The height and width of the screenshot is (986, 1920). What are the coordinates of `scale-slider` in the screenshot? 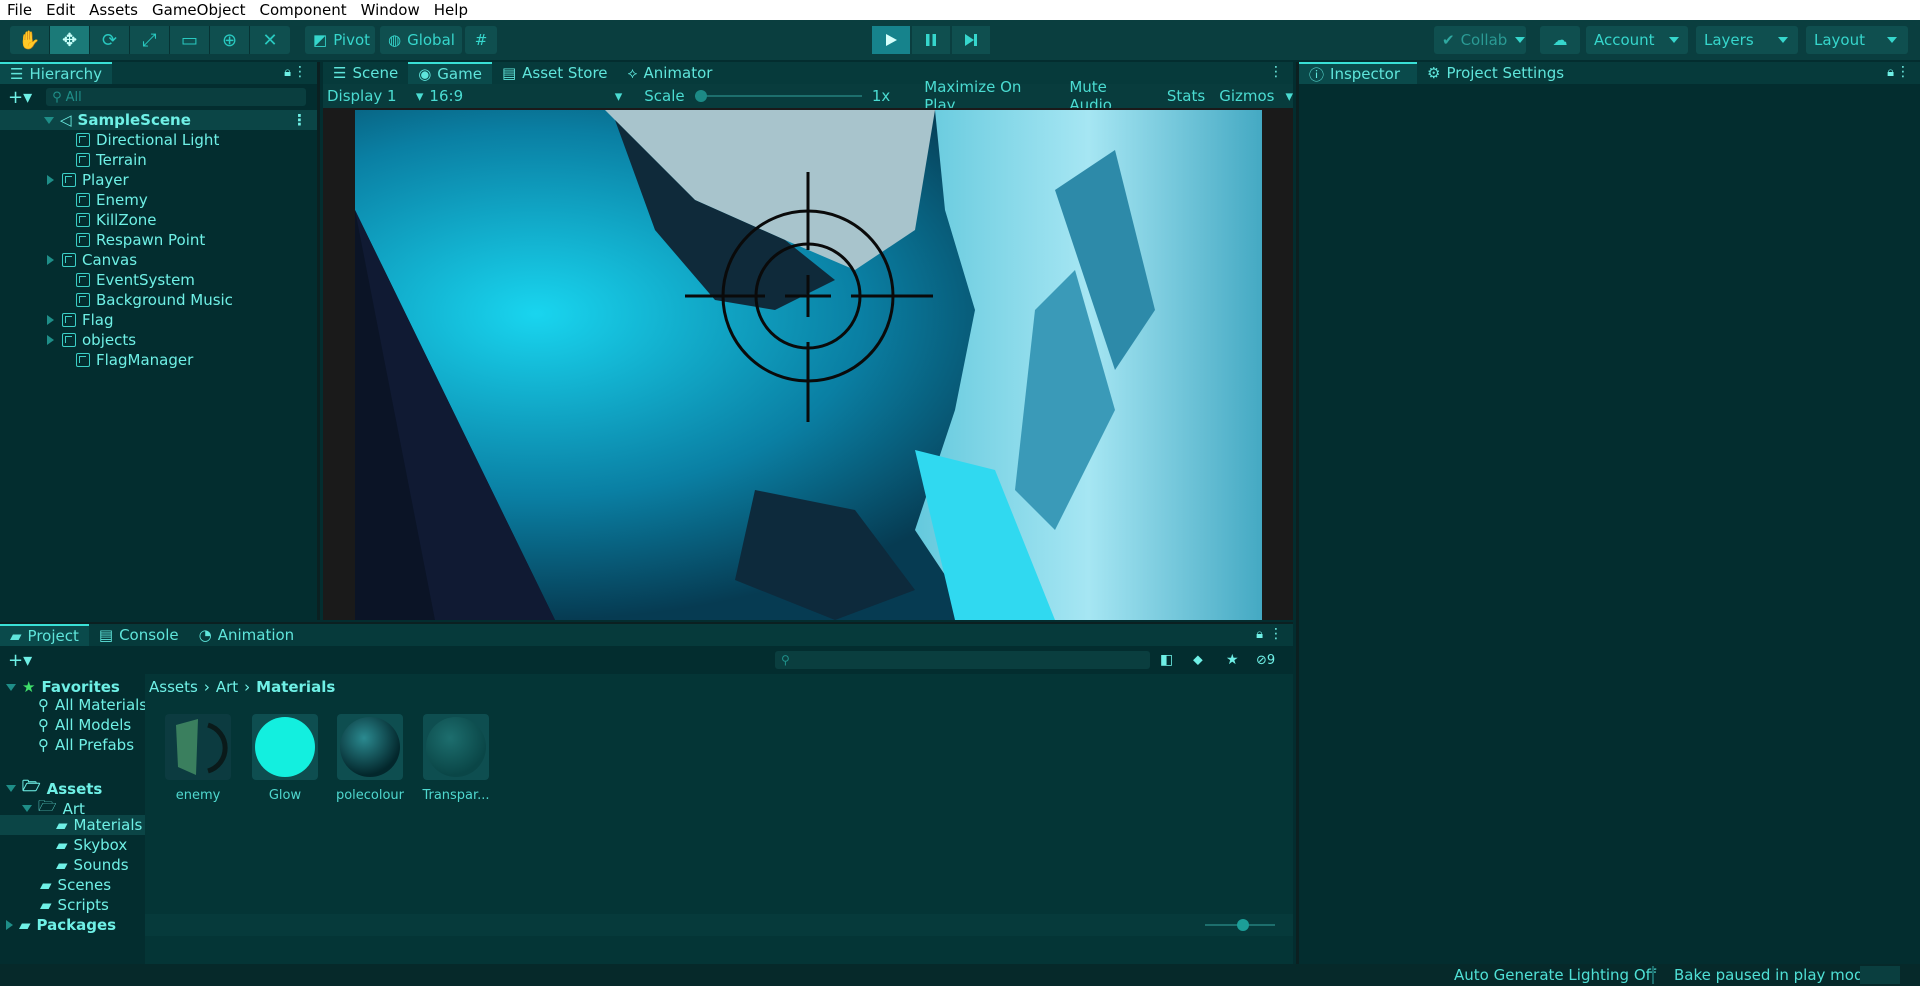 It's located at (778, 96).